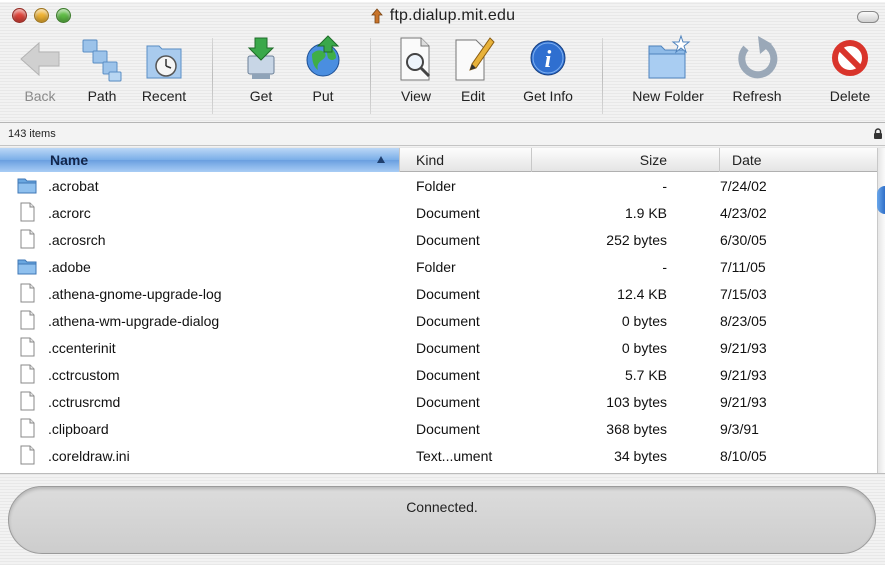 This screenshot has height=565, width=885. Describe the element at coordinates (135, 294) in the screenshot. I see `file-name: .athena-gnome-upgrade-log` at that location.